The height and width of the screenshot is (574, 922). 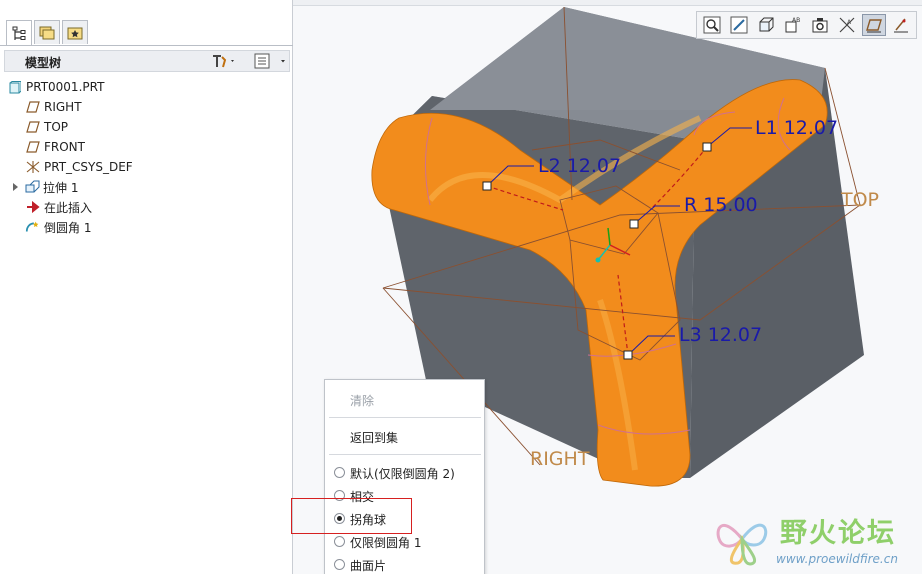 I want to click on annotation-highlight-box, so click(x=351, y=516).